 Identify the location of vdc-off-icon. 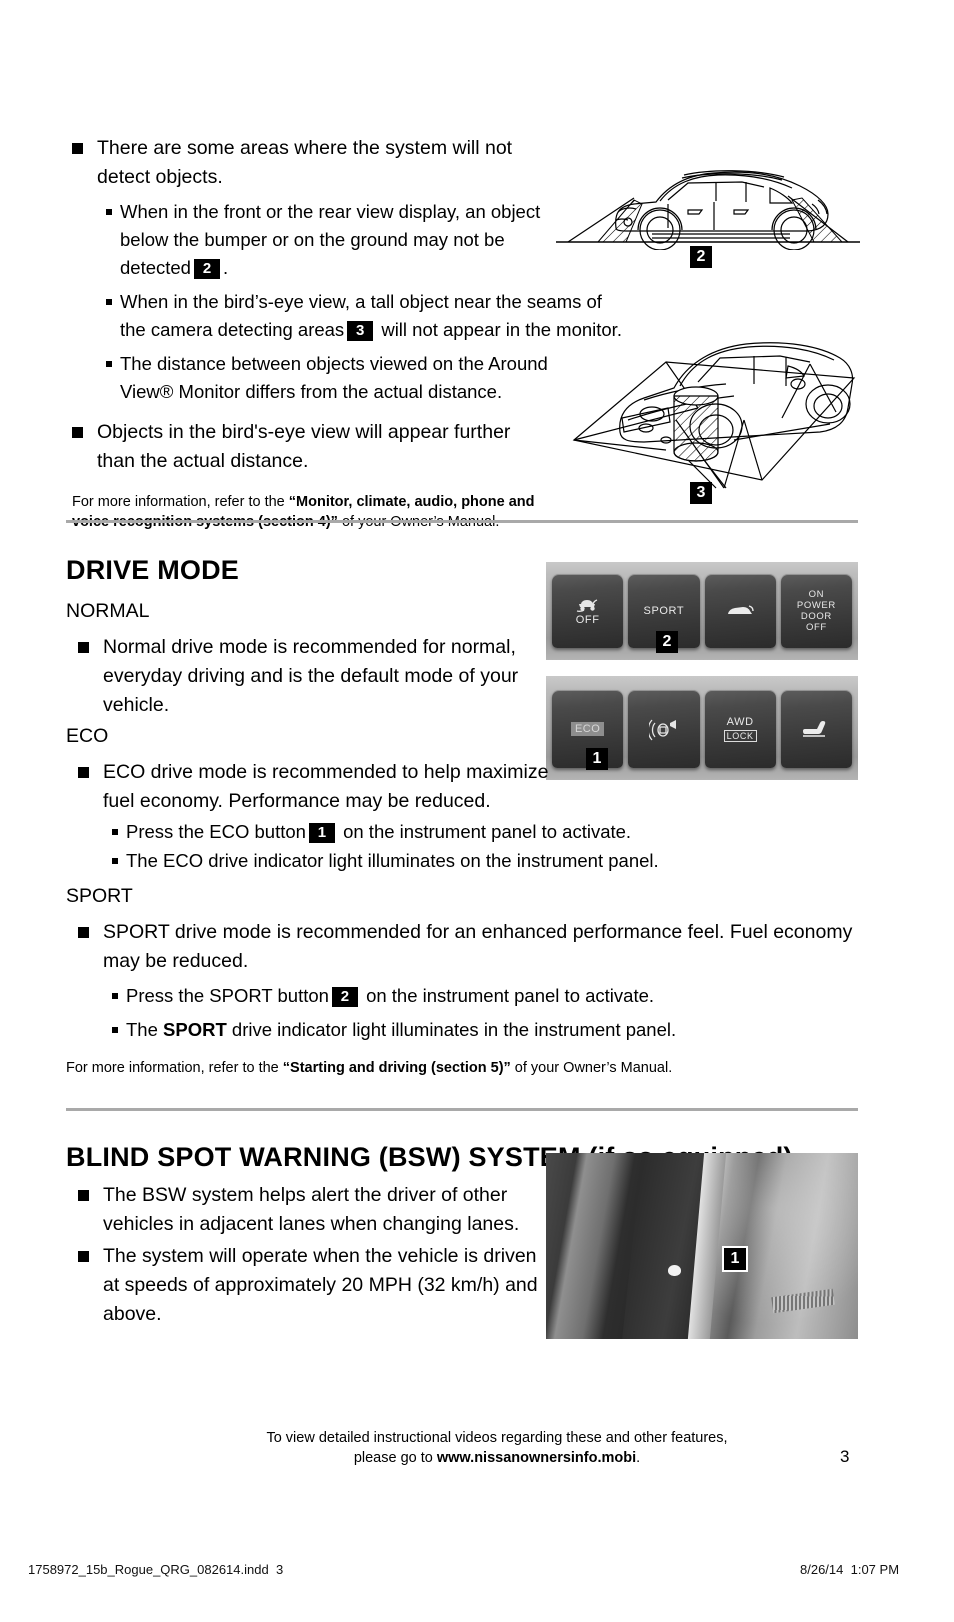
(588, 605).